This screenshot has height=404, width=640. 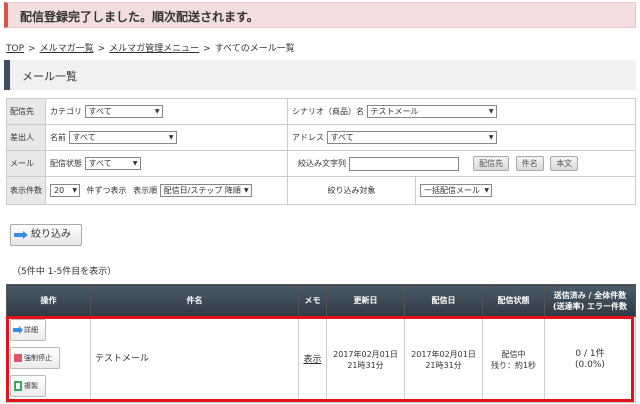 I want to click on scenario-select: テストメール, so click(x=431, y=111).